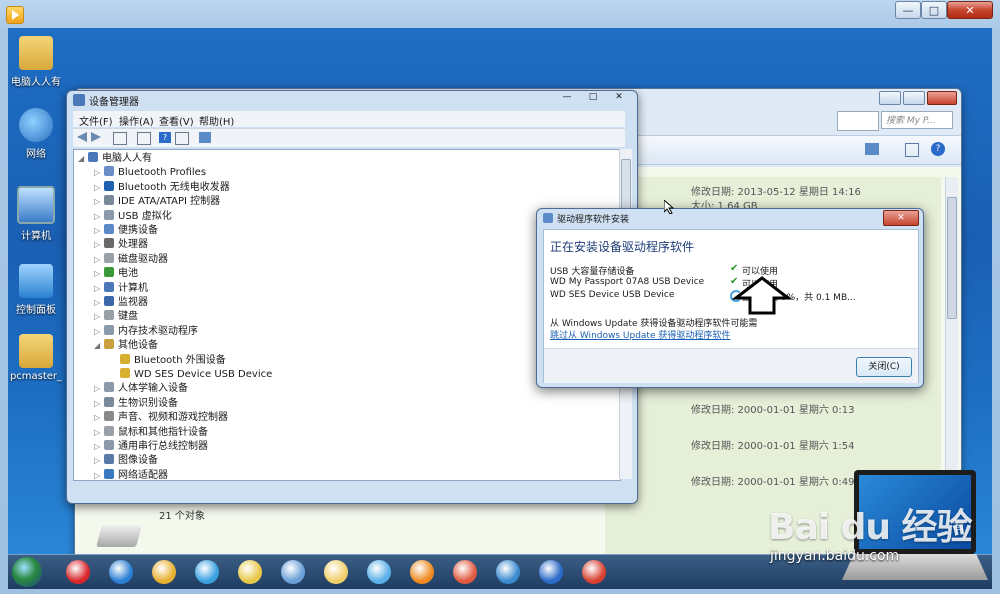 The image size is (1000, 594). I want to click on desktop-icon-network: 网络, so click(36, 134).